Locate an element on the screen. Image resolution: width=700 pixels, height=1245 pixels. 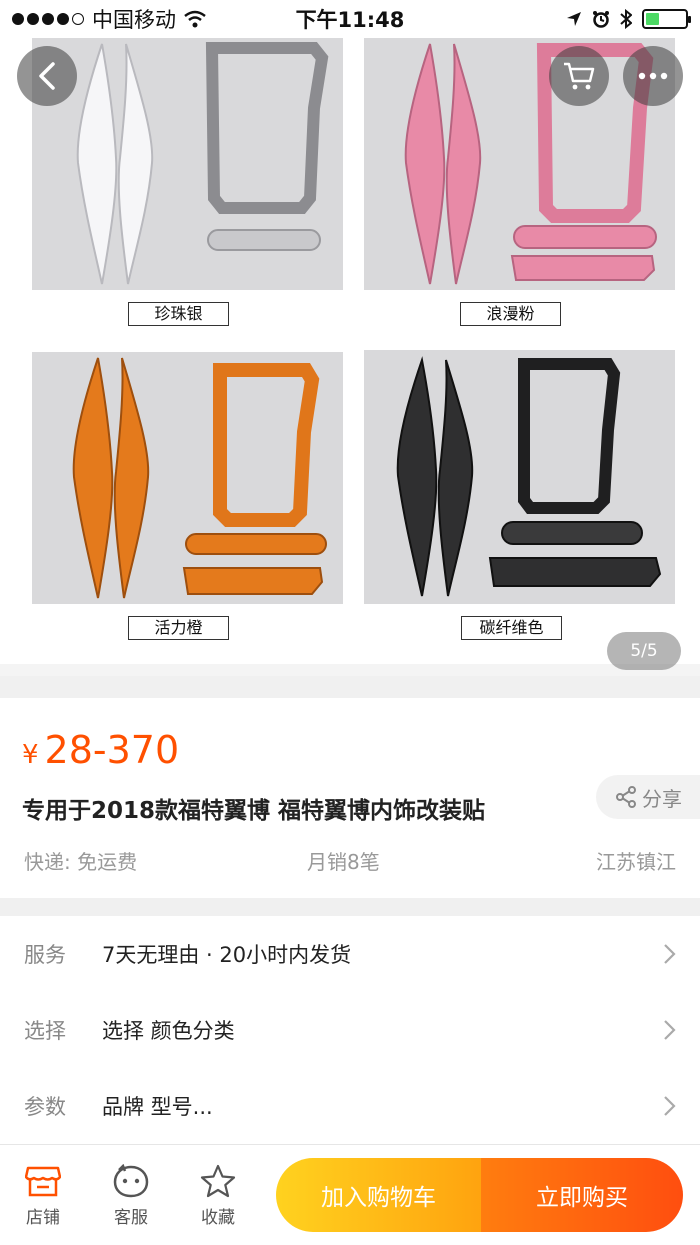
bluetooth-icon is located at coordinates (626, 19).